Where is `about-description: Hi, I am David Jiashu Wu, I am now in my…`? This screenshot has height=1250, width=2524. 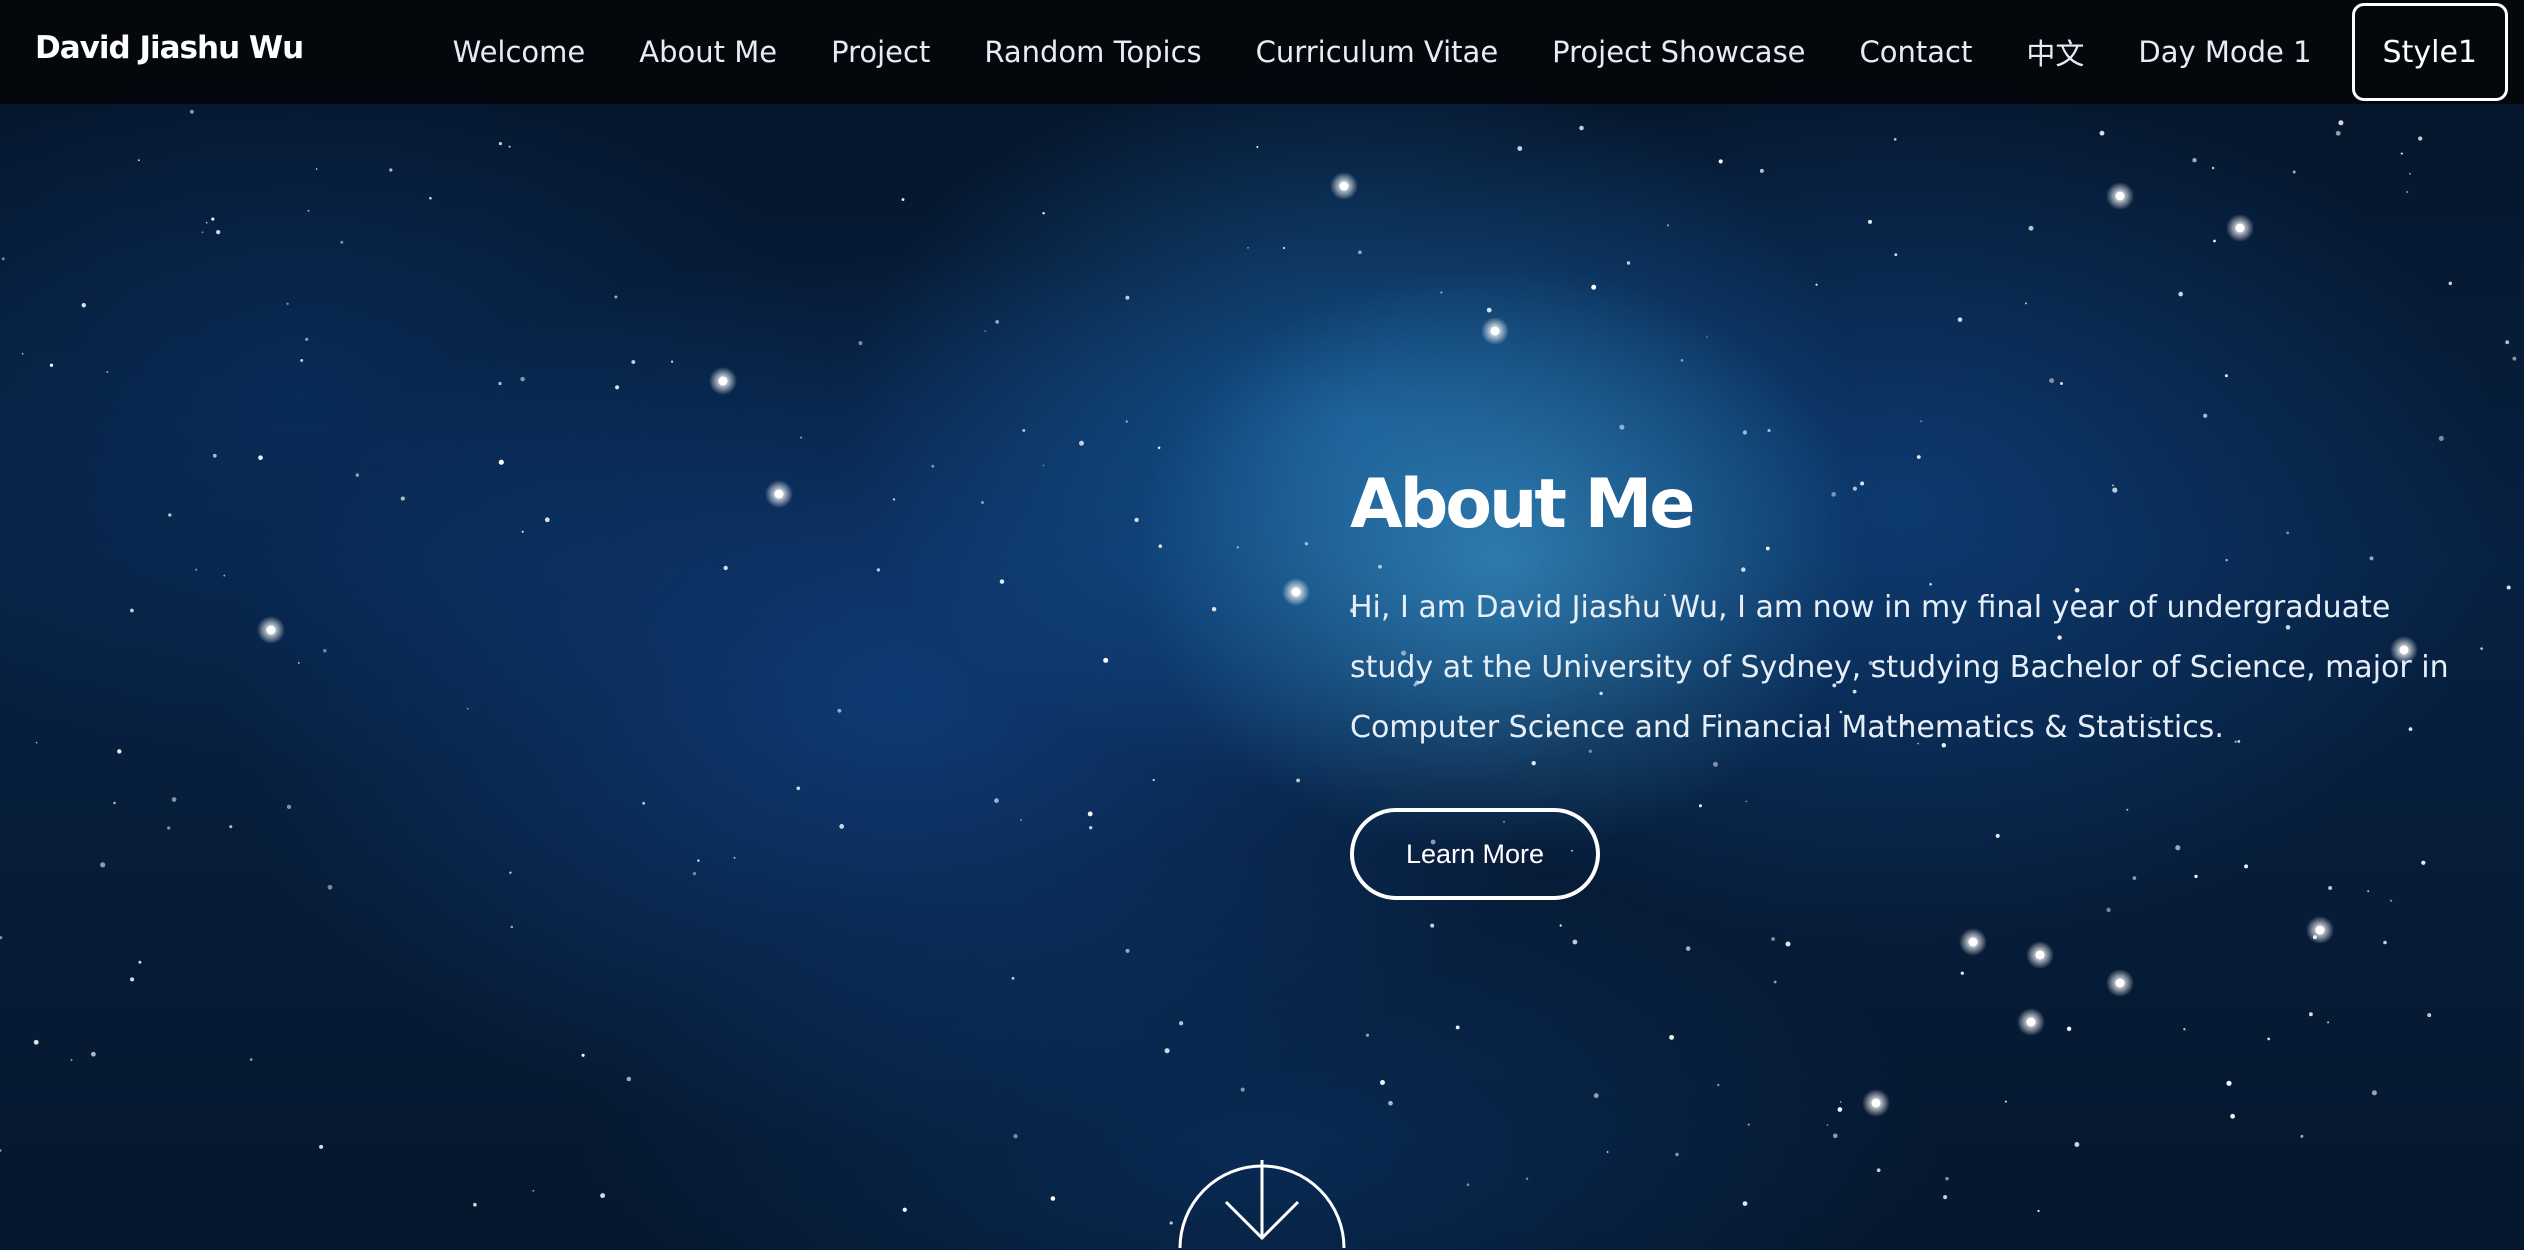
about-description: Hi, I am David Jiashu Wu, I am now in my… is located at coordinates (1899, 667).